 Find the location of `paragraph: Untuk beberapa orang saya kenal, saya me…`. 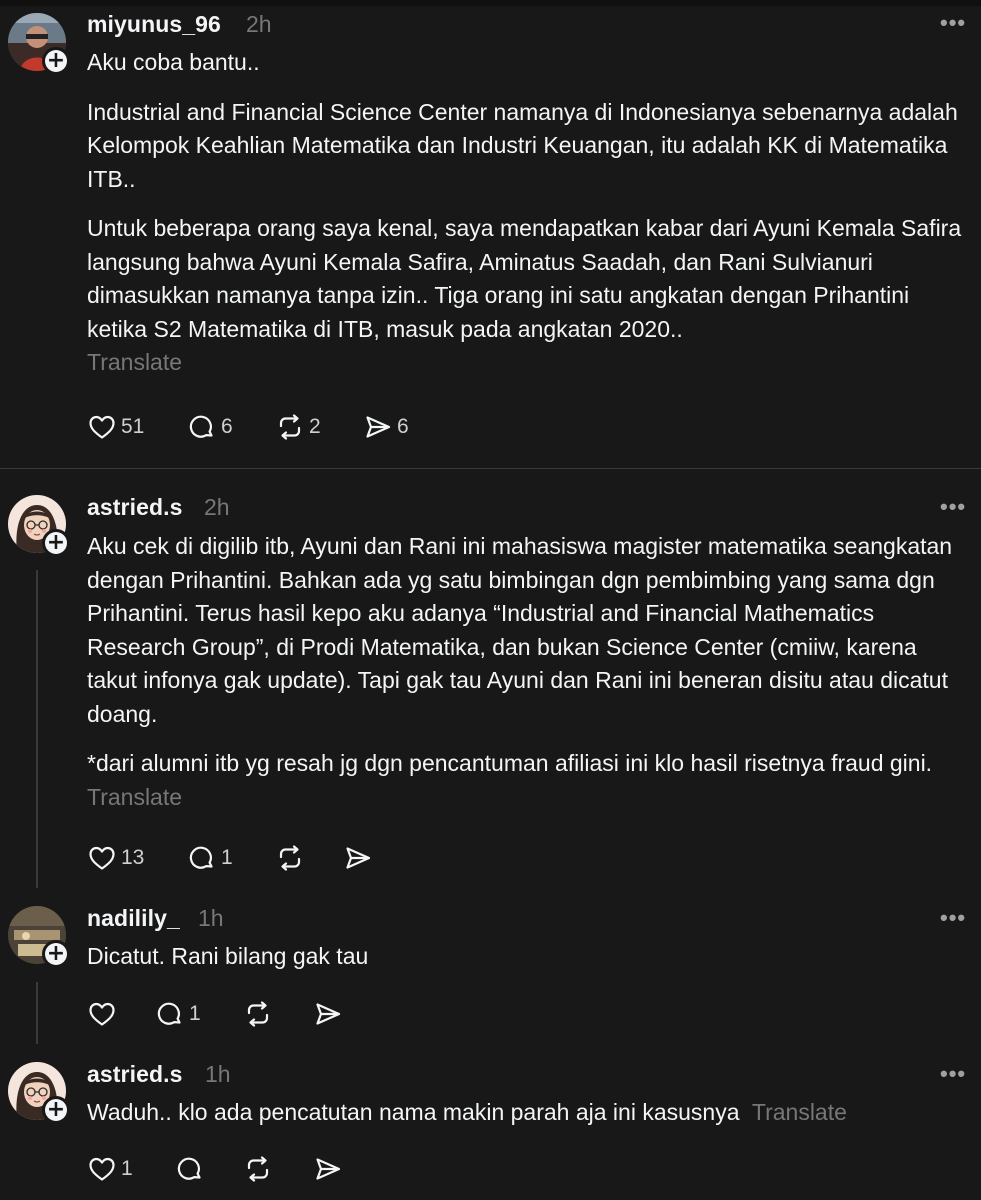

paragraph: Untuk beberapa orang saya kenal, saya me… is located at coordinates (524, 278).